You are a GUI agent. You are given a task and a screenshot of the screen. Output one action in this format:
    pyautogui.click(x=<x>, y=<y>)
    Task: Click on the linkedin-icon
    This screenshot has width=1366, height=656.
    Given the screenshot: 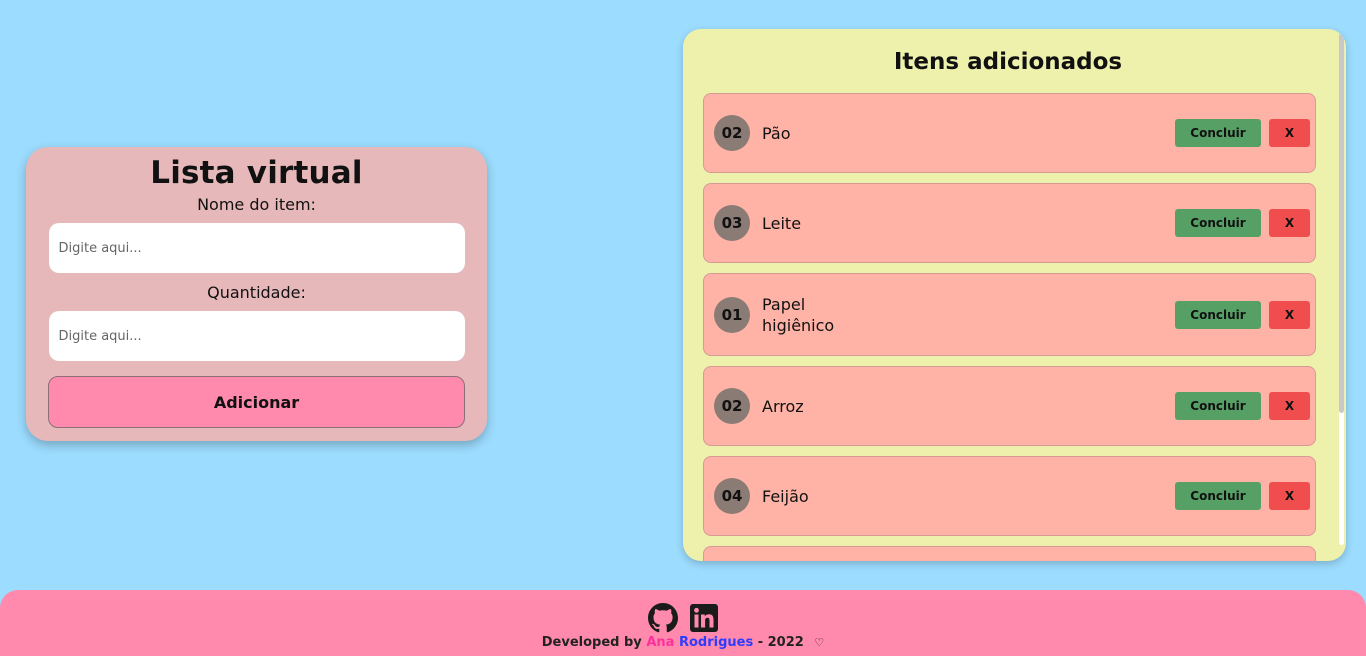 What is the action you would take?
    pyautogui.click(x=704, y=618)
    